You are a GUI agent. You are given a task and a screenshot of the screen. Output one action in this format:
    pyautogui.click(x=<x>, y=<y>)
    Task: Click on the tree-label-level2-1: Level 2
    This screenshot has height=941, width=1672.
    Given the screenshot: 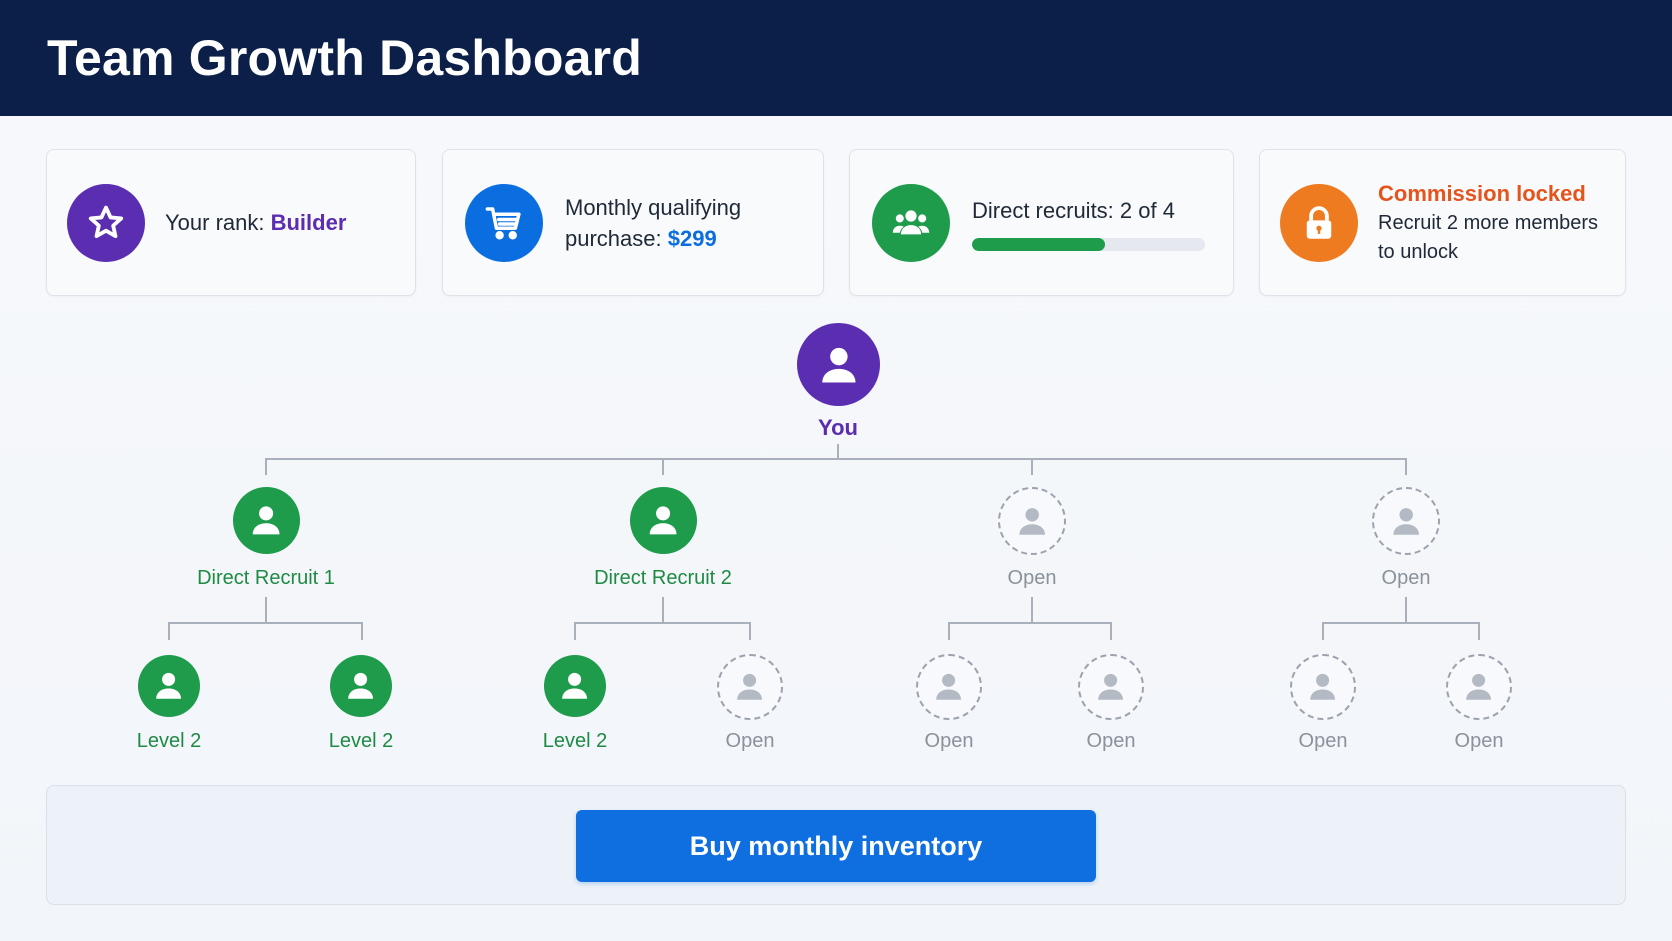 What is the action you would take?
    pyautogui.click(x=169, y=741)
    